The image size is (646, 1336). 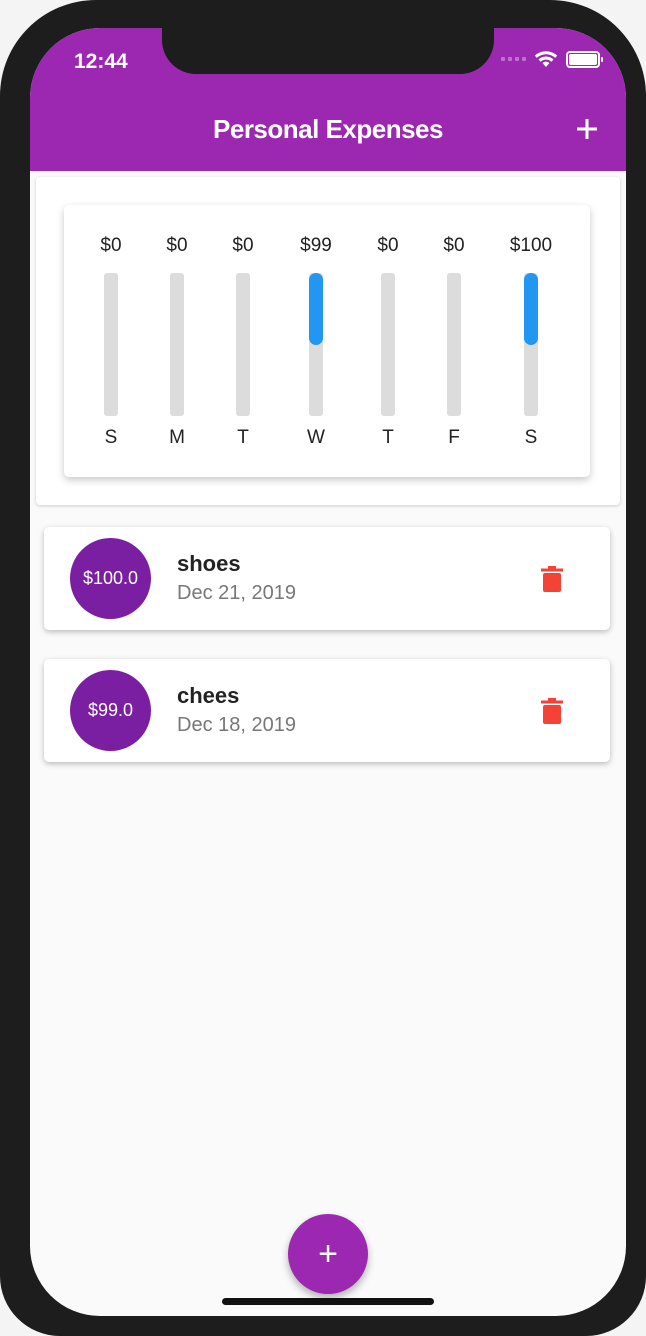 I want to click on plus-icon: +, so click(x=328, y=1254).